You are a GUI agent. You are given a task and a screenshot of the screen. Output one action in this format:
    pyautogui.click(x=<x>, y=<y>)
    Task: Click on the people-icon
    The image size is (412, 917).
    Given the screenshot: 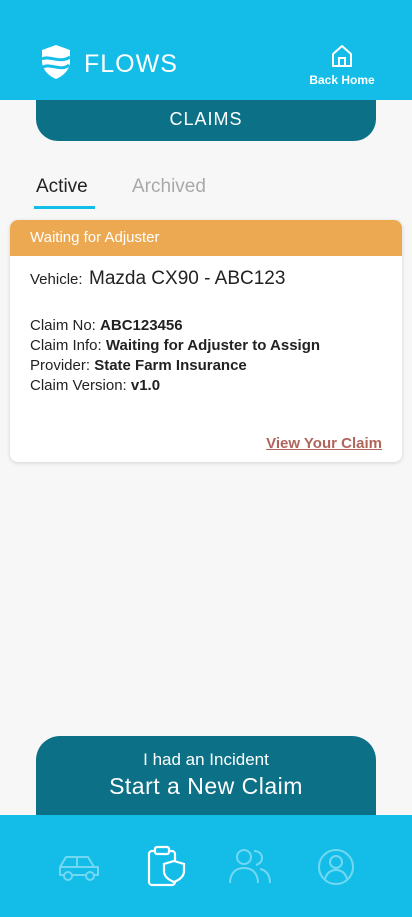 What is the action you would take?
    pyautogui.click(x=250, y=866)
    